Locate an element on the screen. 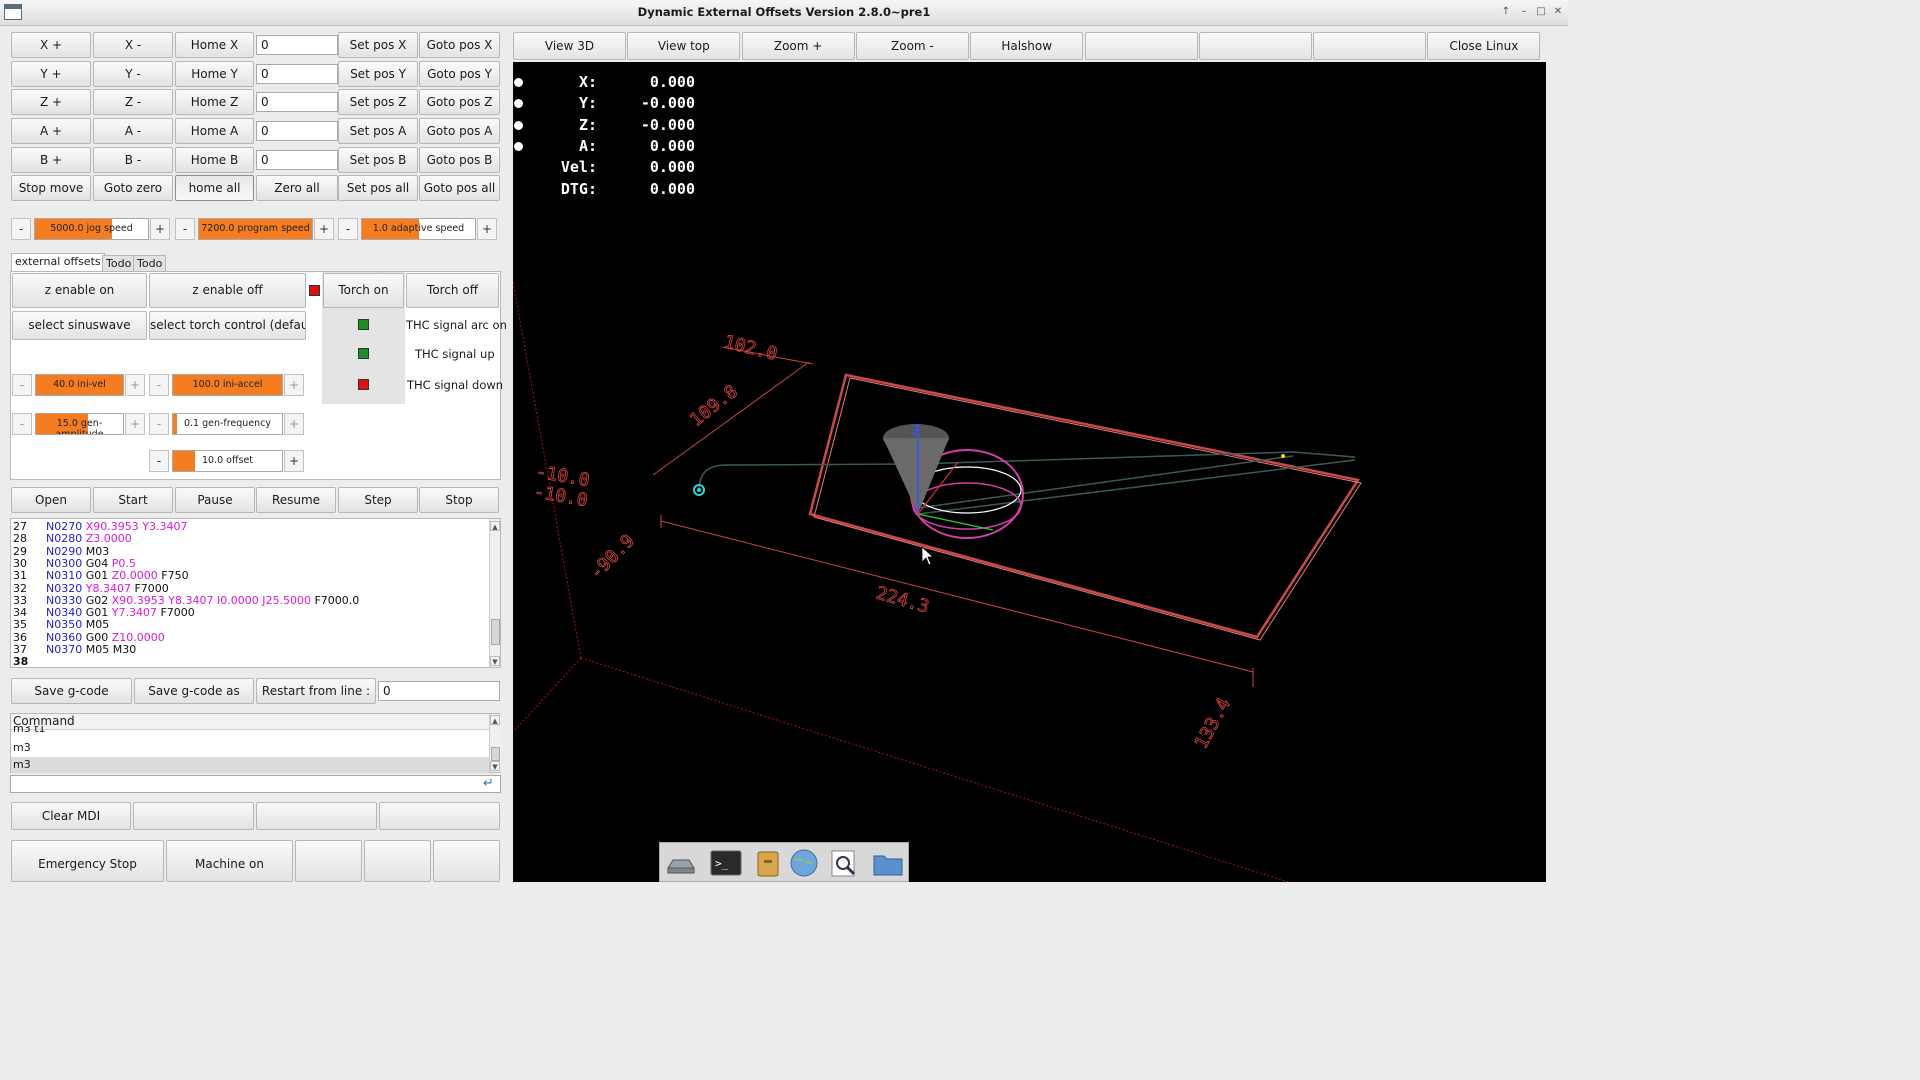  home-z-button: Home Z is located at coordinates (214, 102).